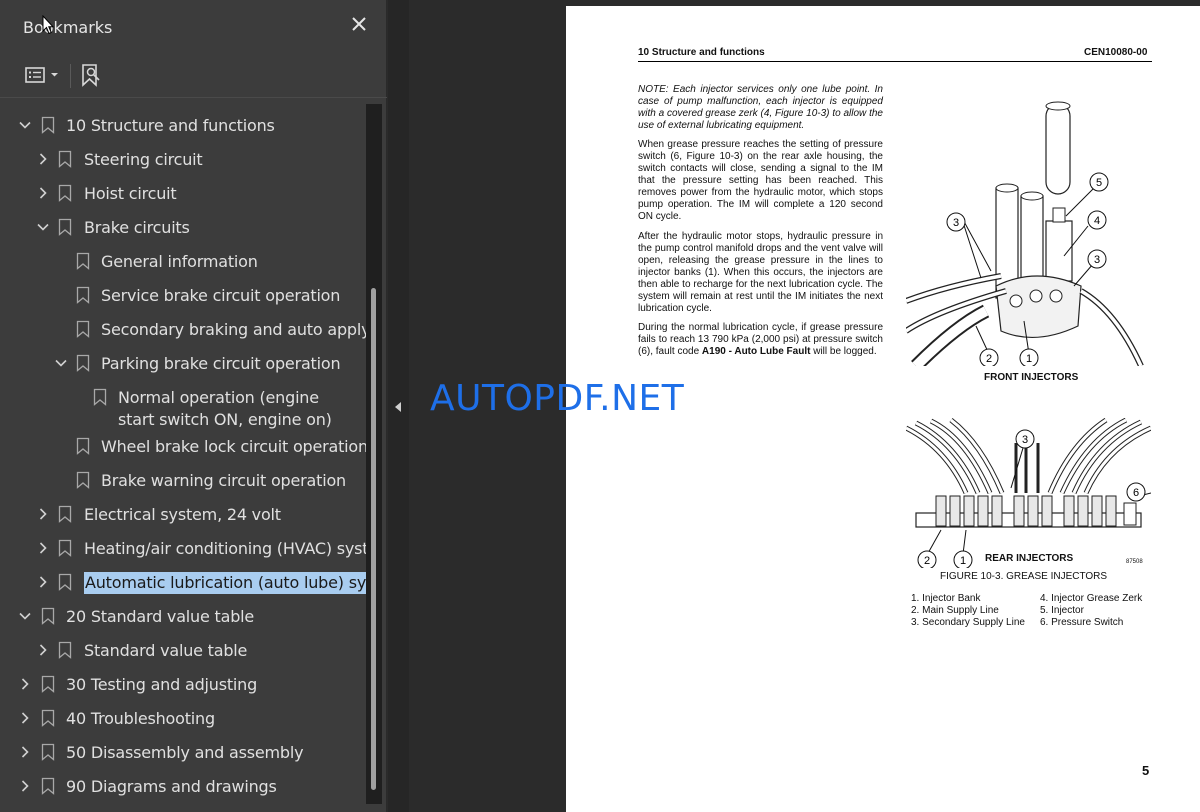 This screenshot has width=1200, height=812. I want to click on legend-item: 6. Pressure Switch, so click(1082, 622).